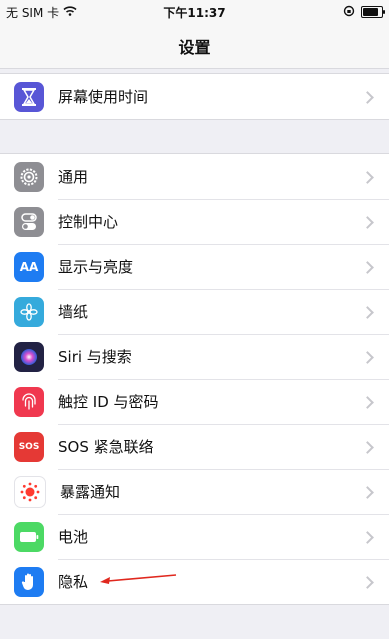 The height and width of the screenshot is (639, 389). I want to click on sos-glyph: SOS, so click(29, 446).